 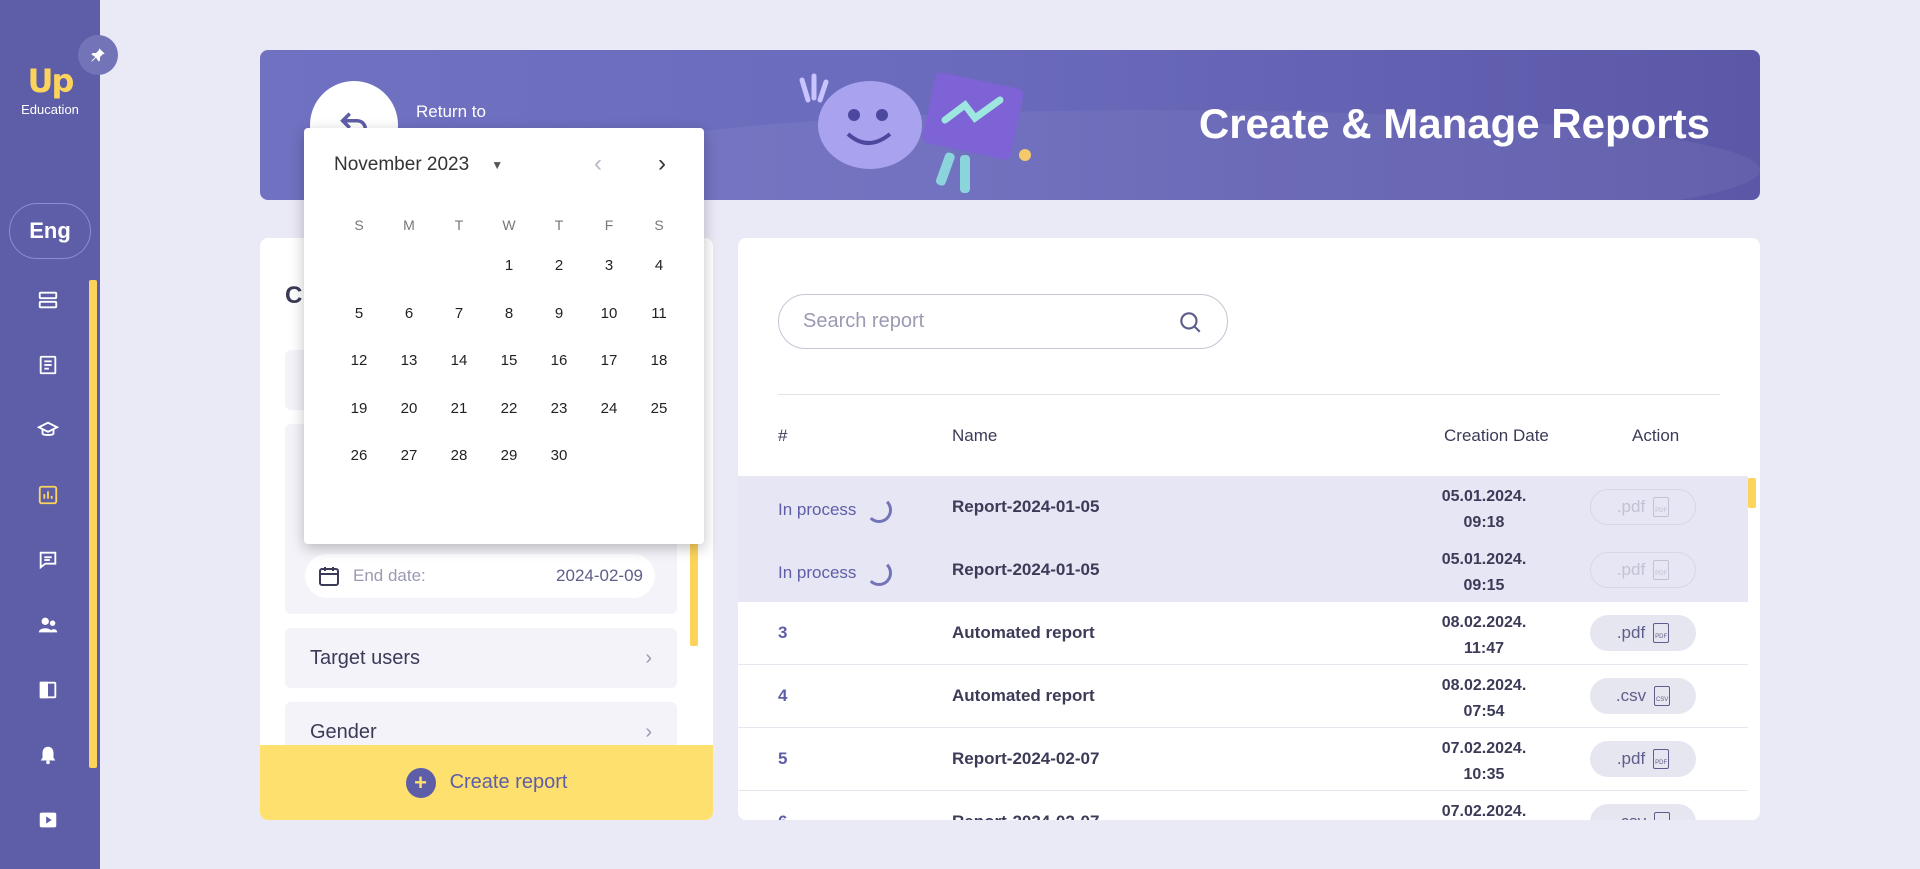 What do you see at coordinates (1484, 496) in the screenshot?
I see `creation-date-day: 05.01.2024.` at bounding box center [1484, 496].